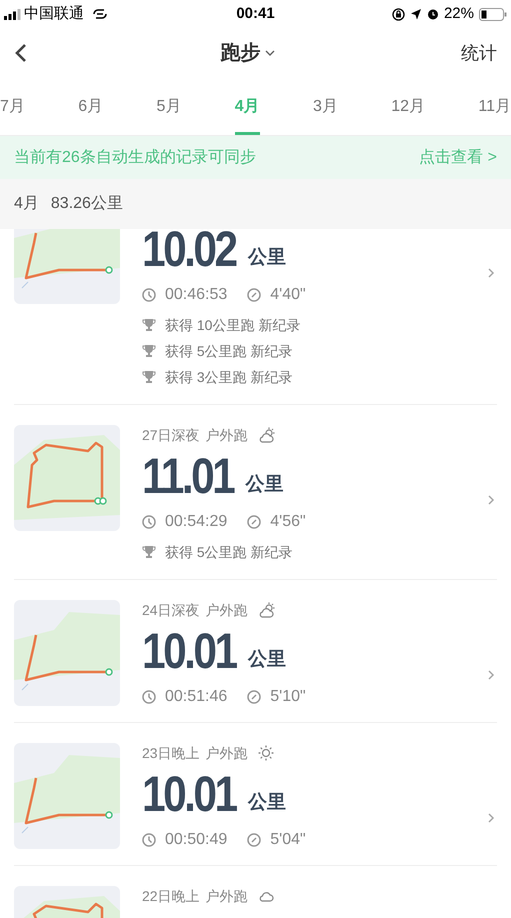  What do you see at coordinates (86, 204) in the screenshot?
I see `month-total: 83.26公里` at bounding box center [86, 204].